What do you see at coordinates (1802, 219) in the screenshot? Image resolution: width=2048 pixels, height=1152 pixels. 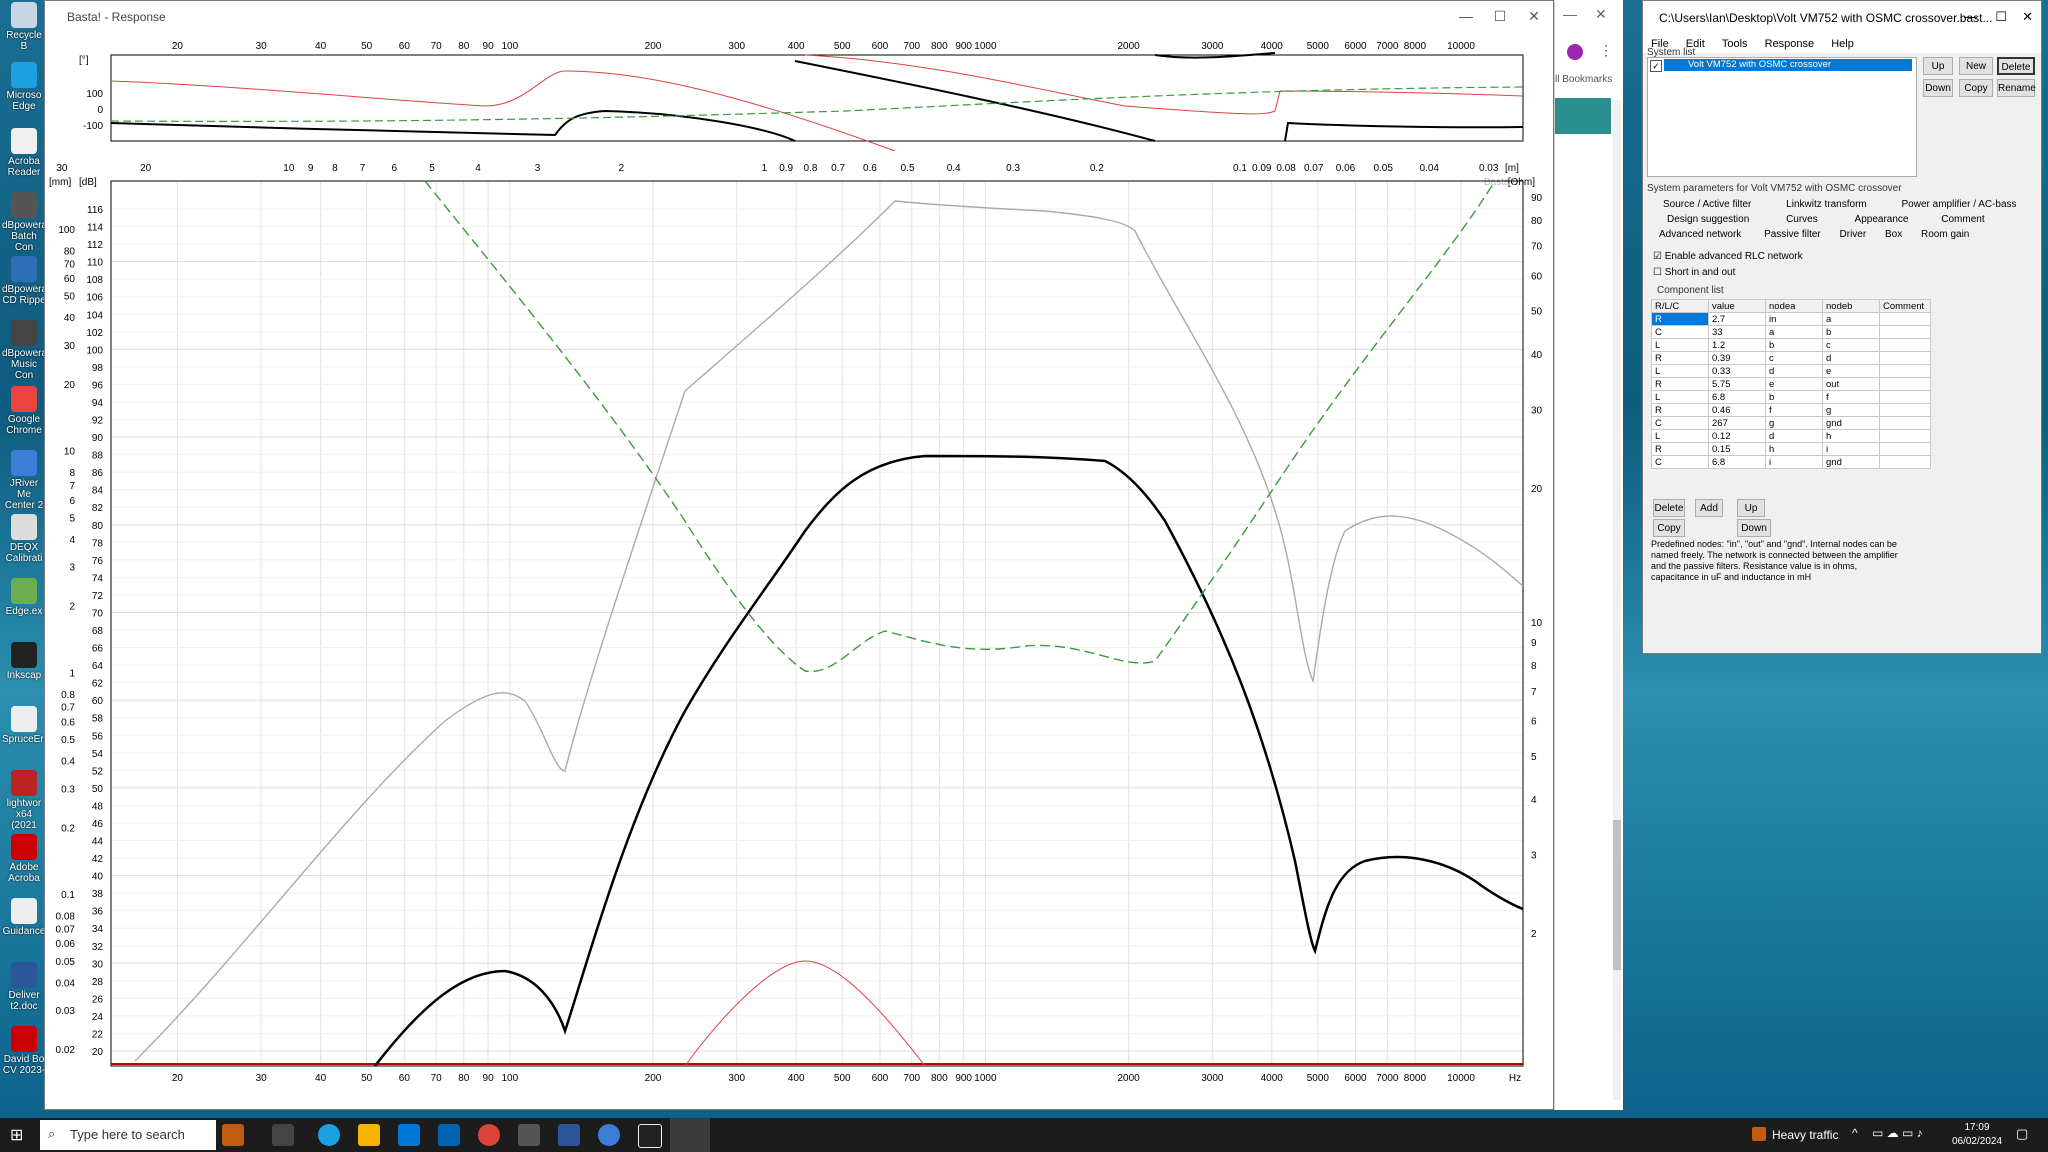 I see `tab-curves: Curves` at bounding box center [1802, 219].